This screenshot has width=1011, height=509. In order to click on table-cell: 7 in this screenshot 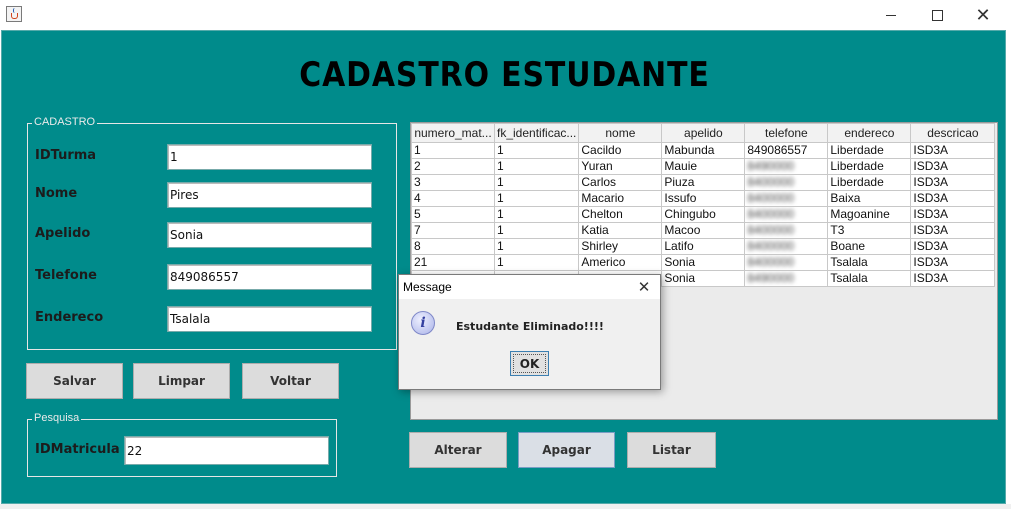, I will do `click(453, 230)`.